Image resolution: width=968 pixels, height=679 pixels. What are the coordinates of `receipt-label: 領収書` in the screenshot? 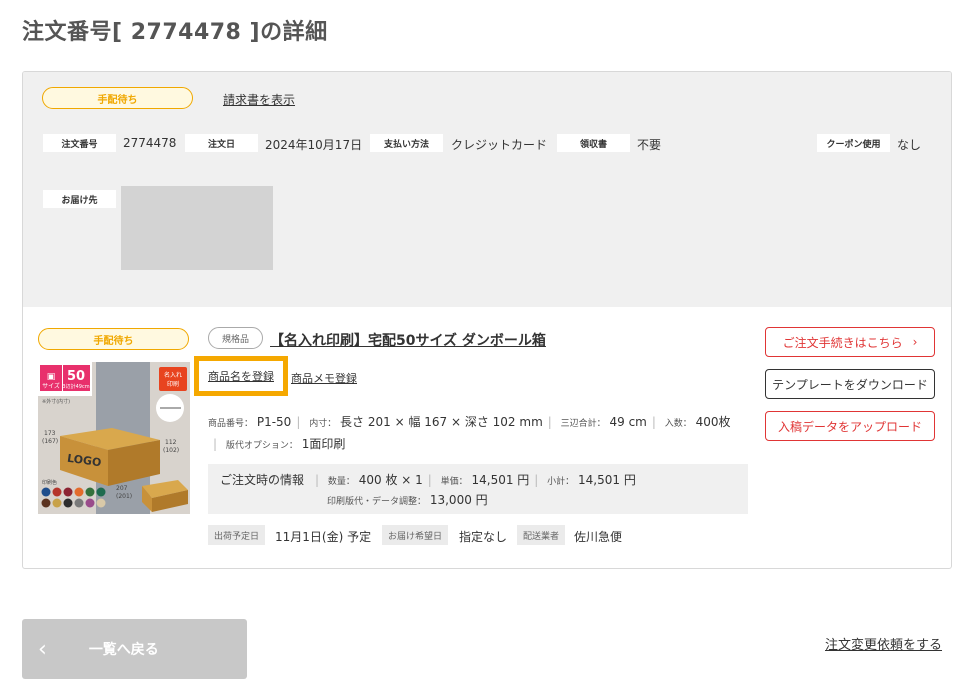 It's located at (593, 143).